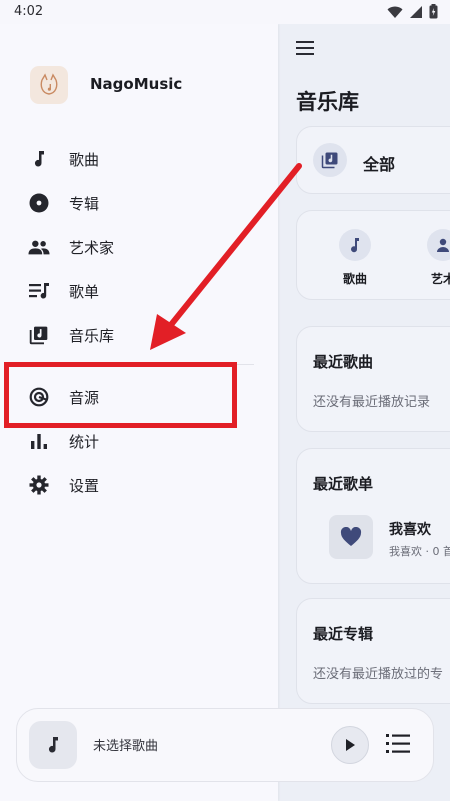 This screenshot has height=801, width=450. I want to click on nav-item-settings: 设置, so click(139, 485).